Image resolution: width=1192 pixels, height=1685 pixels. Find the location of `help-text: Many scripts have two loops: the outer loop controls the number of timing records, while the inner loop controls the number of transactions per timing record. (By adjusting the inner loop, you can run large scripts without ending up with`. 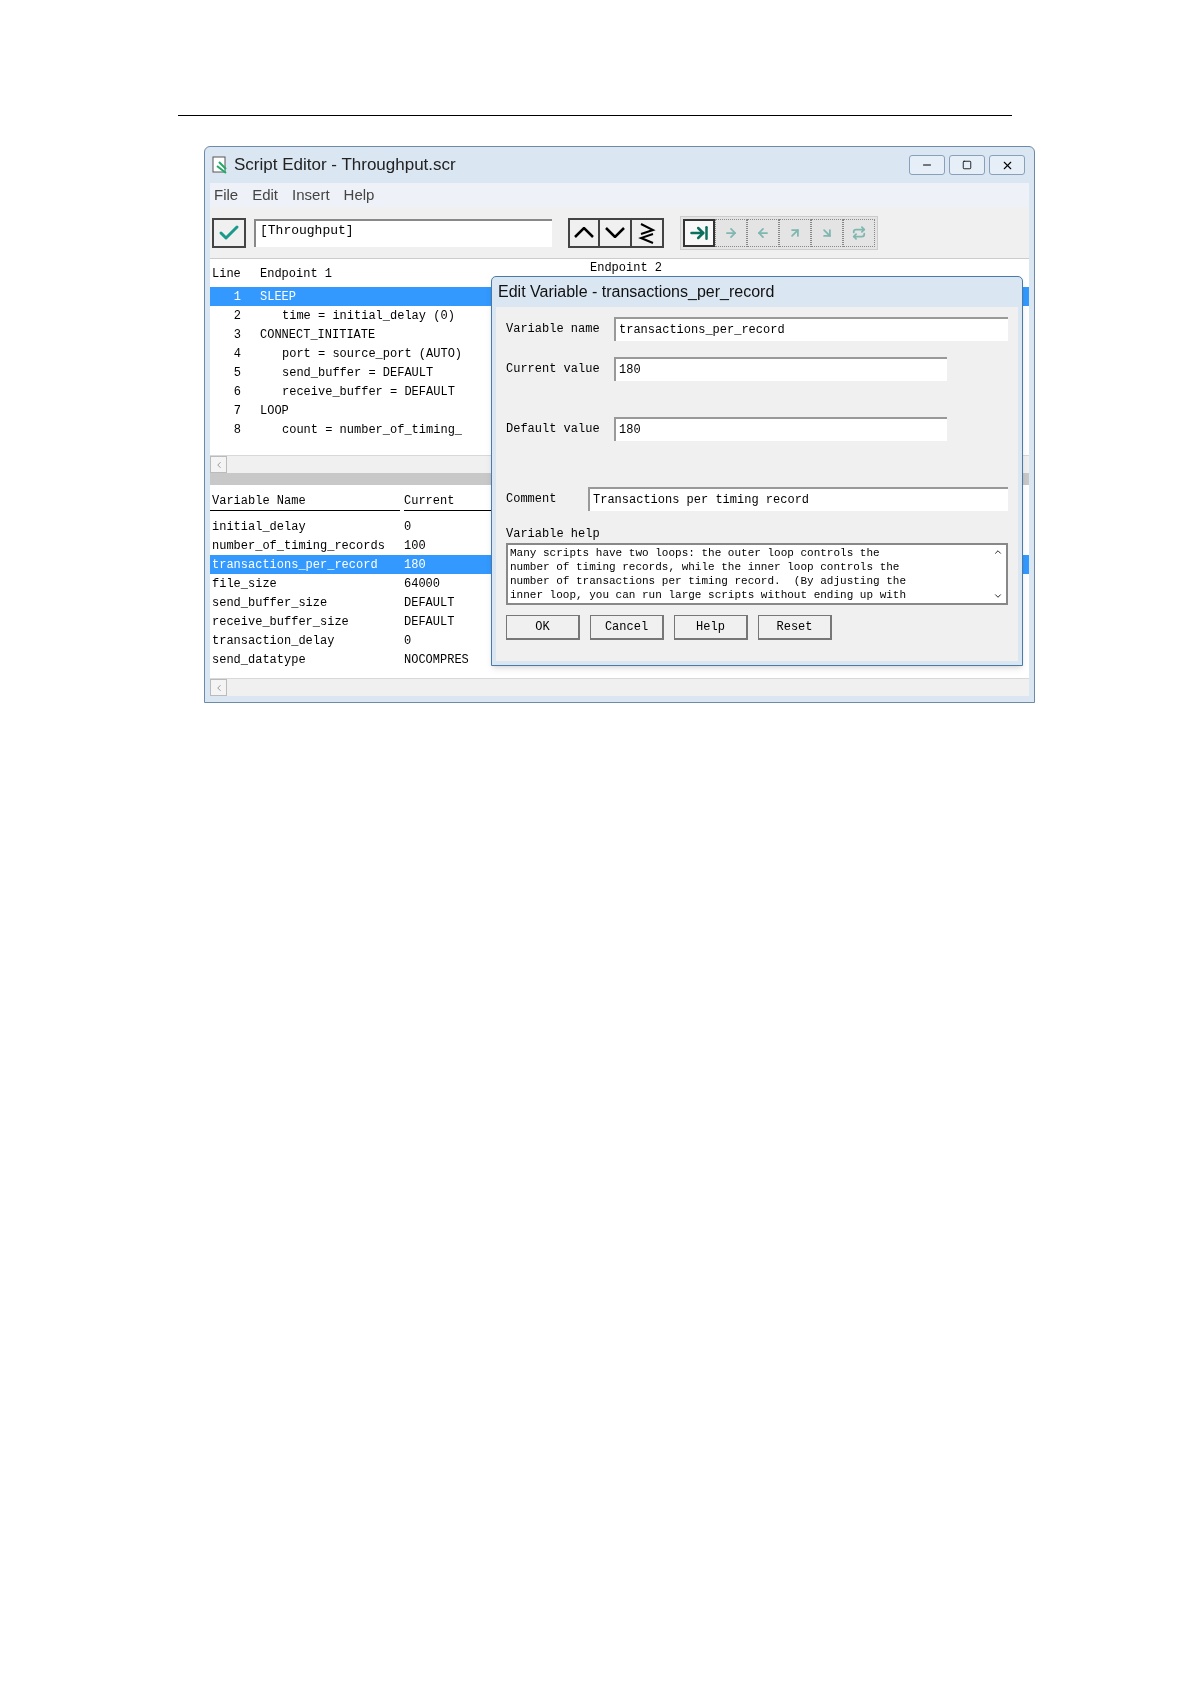

help-text: Many scripts have two loops: the outer loop controls the number of timing records, while the inner loop controls the number of transactions per timing record. (By adjusting the inner loop, you can run large scripts without ending up with is located at coordinates (708, 574).